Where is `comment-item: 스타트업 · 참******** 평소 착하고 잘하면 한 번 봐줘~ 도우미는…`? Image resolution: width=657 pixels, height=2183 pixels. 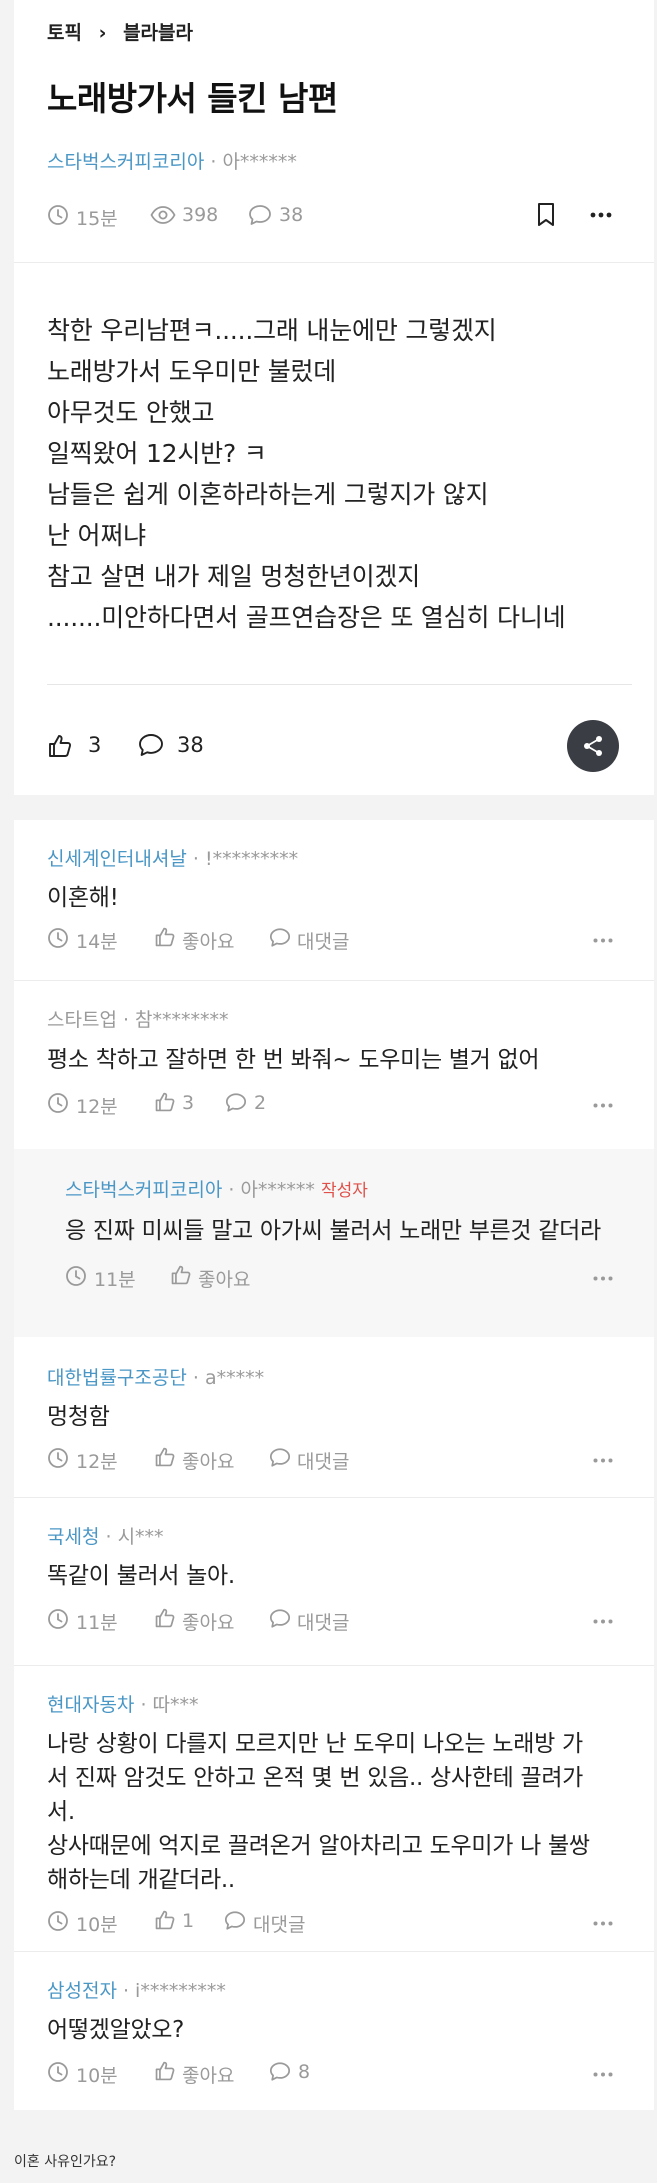
comment-item: 스타트업 · 참******** 평소 착하고 잘하면 한 번 봐줘~ 도우미는… is located at coordinates (334, 1065).